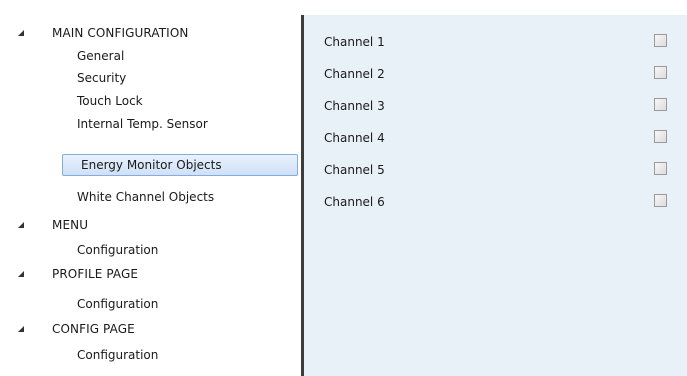 Image resolution: width=687 pixels, height=376 pixels. What do you see at coordinates (495, 106) in the screenshot?
I see `channel-row-3: Channel 3` at bounding box center [495, 106].